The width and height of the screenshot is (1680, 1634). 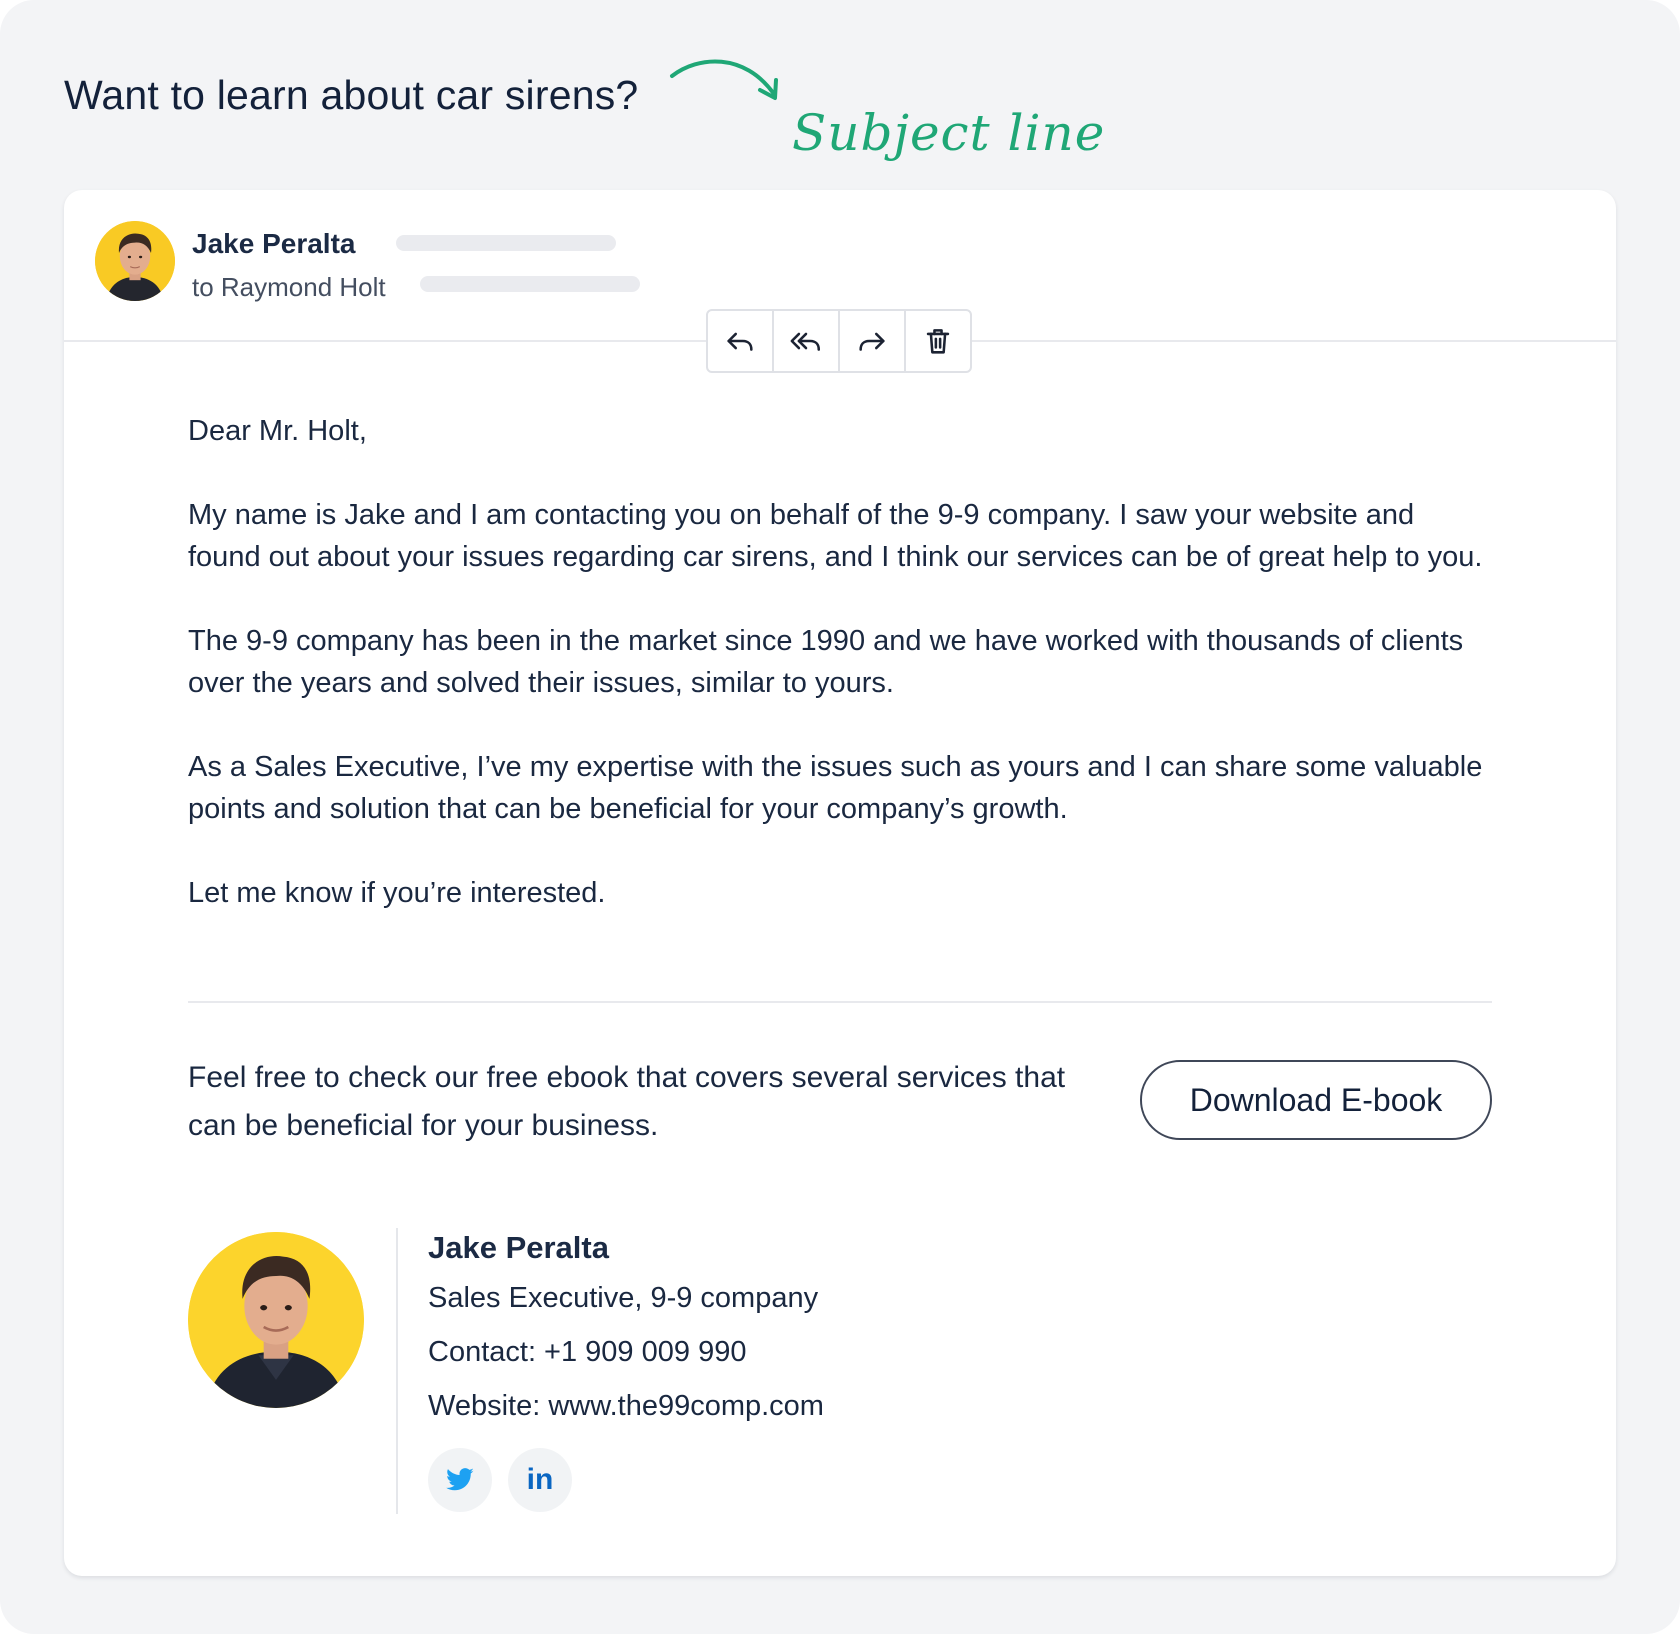 I want to click on signature-divider, so click(x=397, y=1371).